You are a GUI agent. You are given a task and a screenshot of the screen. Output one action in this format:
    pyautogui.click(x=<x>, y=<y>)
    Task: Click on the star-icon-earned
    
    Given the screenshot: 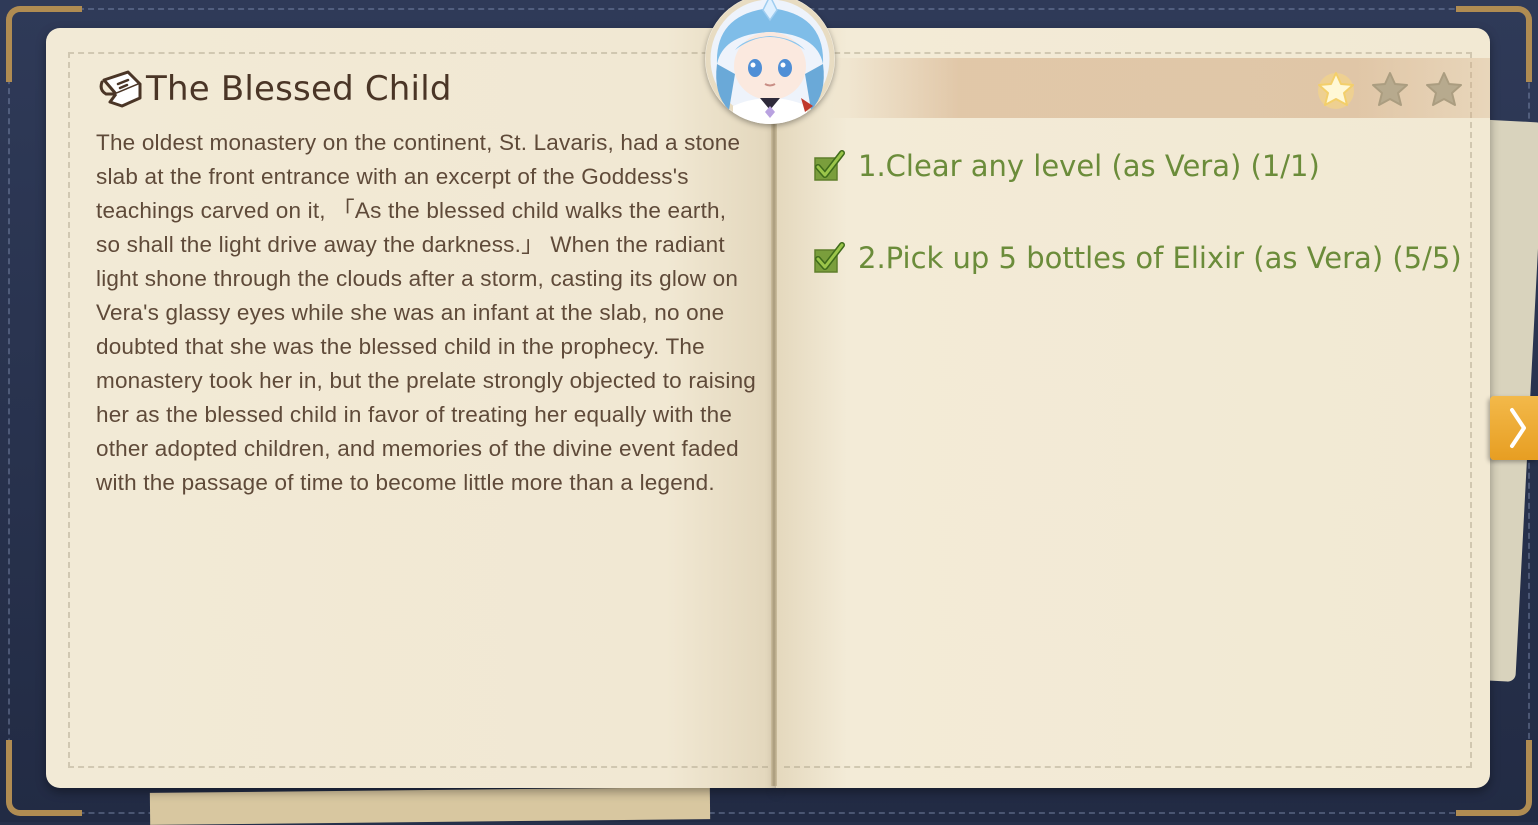 What is the action you would take?
    pyautogui.click(x=1336, y=90)
    